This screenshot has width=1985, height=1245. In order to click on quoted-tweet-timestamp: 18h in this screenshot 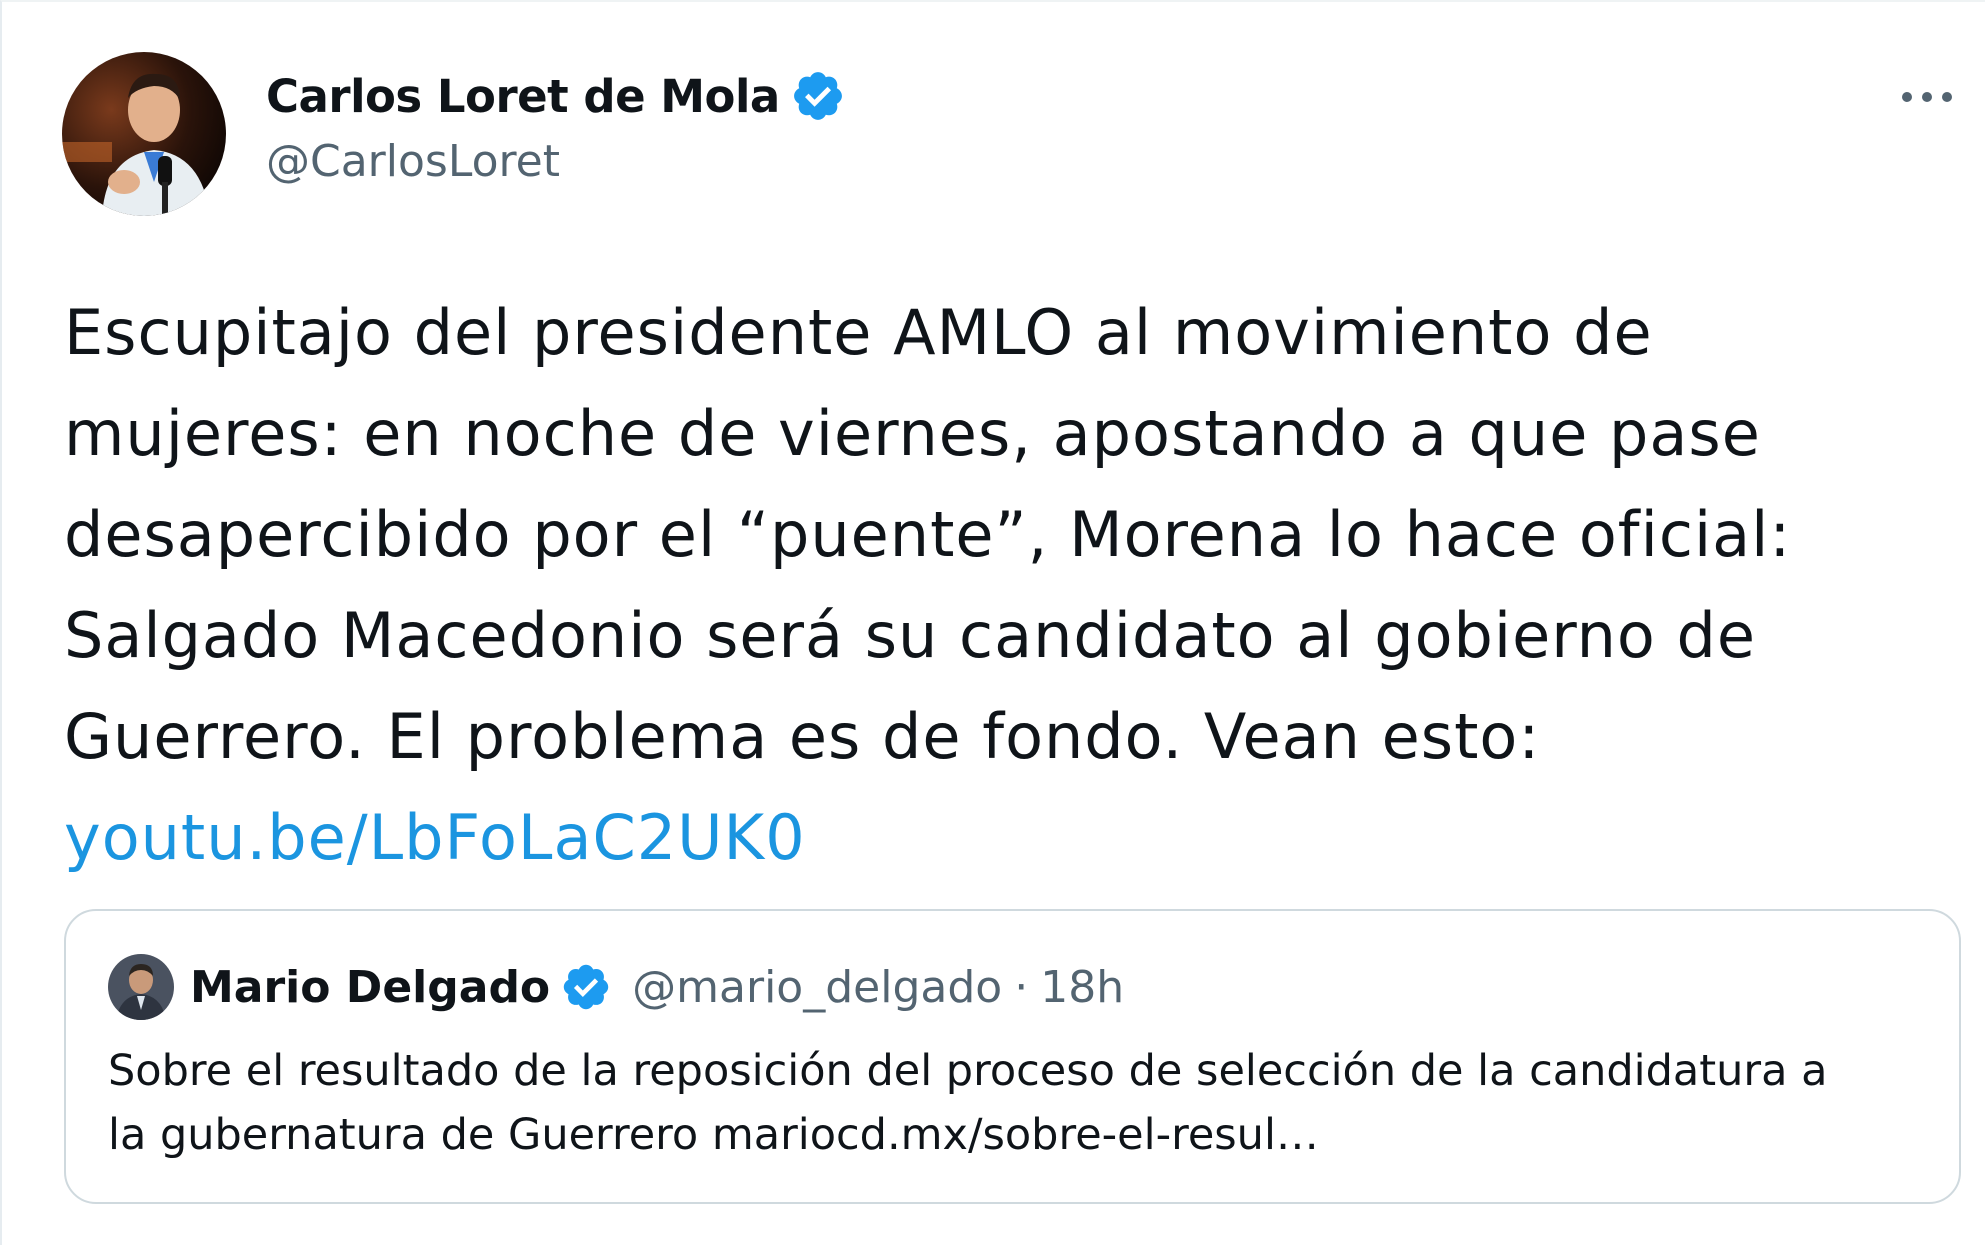, I will do `click(1082, 987)`.